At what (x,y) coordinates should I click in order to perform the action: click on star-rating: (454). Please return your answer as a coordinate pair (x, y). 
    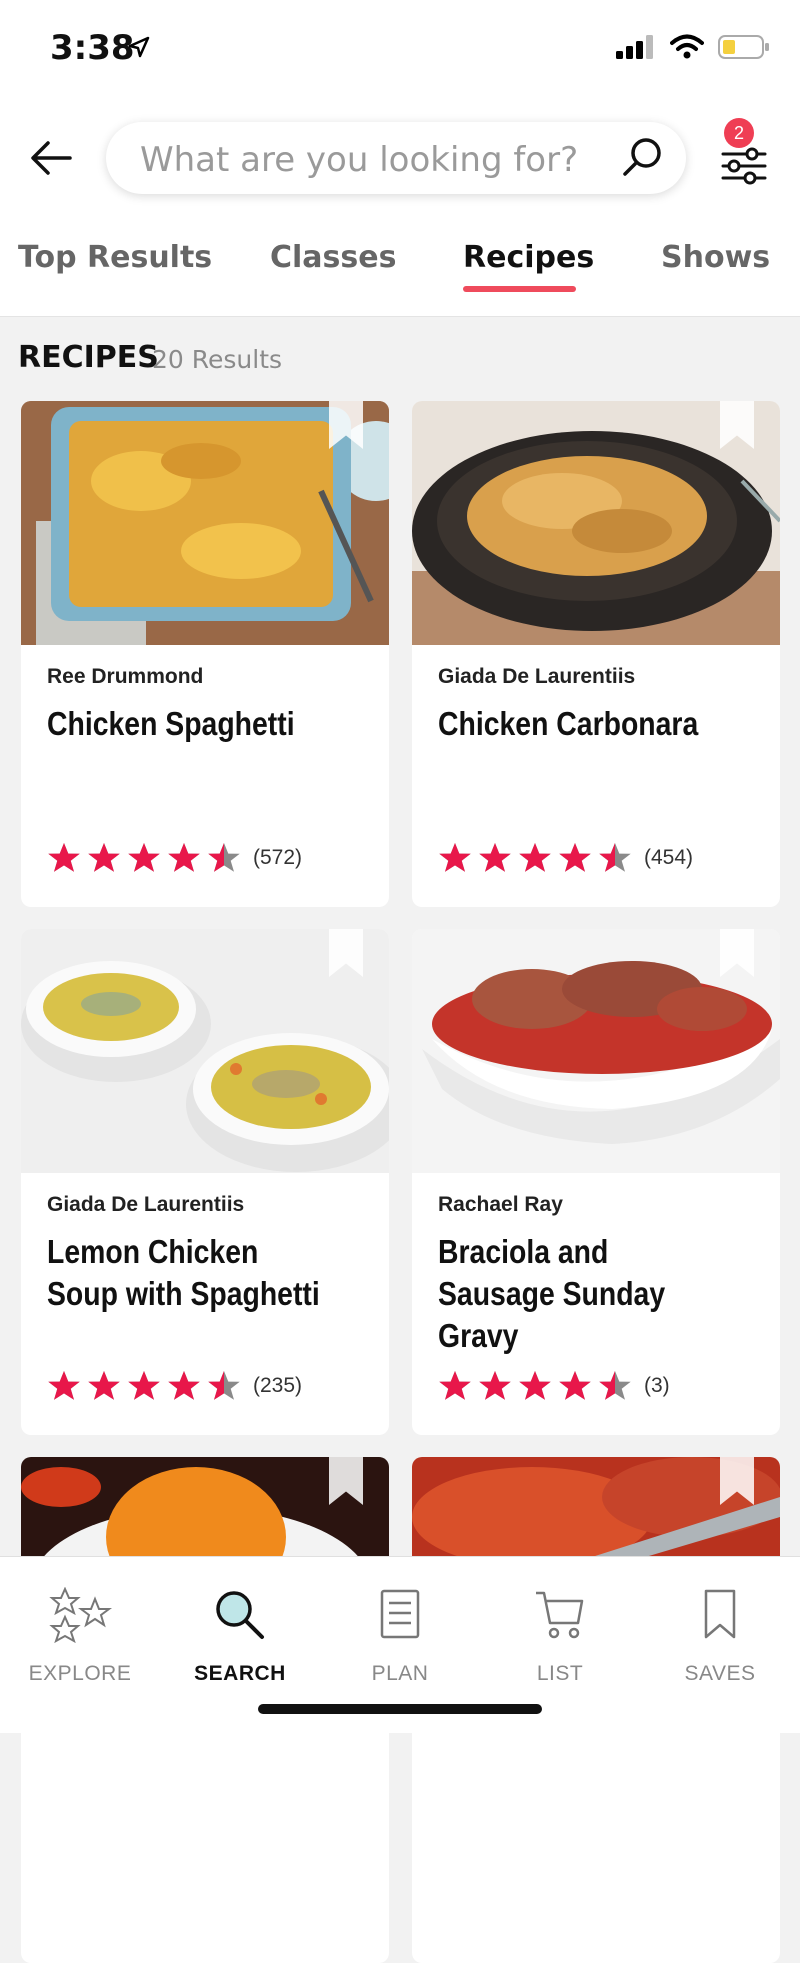
    Looking at the image, I should click on (565, 858).